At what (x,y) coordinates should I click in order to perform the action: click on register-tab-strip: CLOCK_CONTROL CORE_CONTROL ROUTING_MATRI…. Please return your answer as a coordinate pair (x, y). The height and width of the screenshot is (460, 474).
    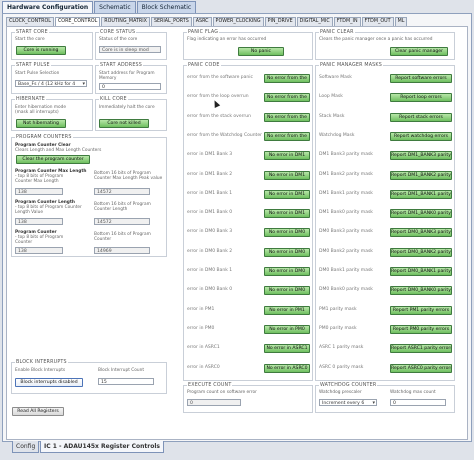
    Looking at the image, I should click on (207, 21).